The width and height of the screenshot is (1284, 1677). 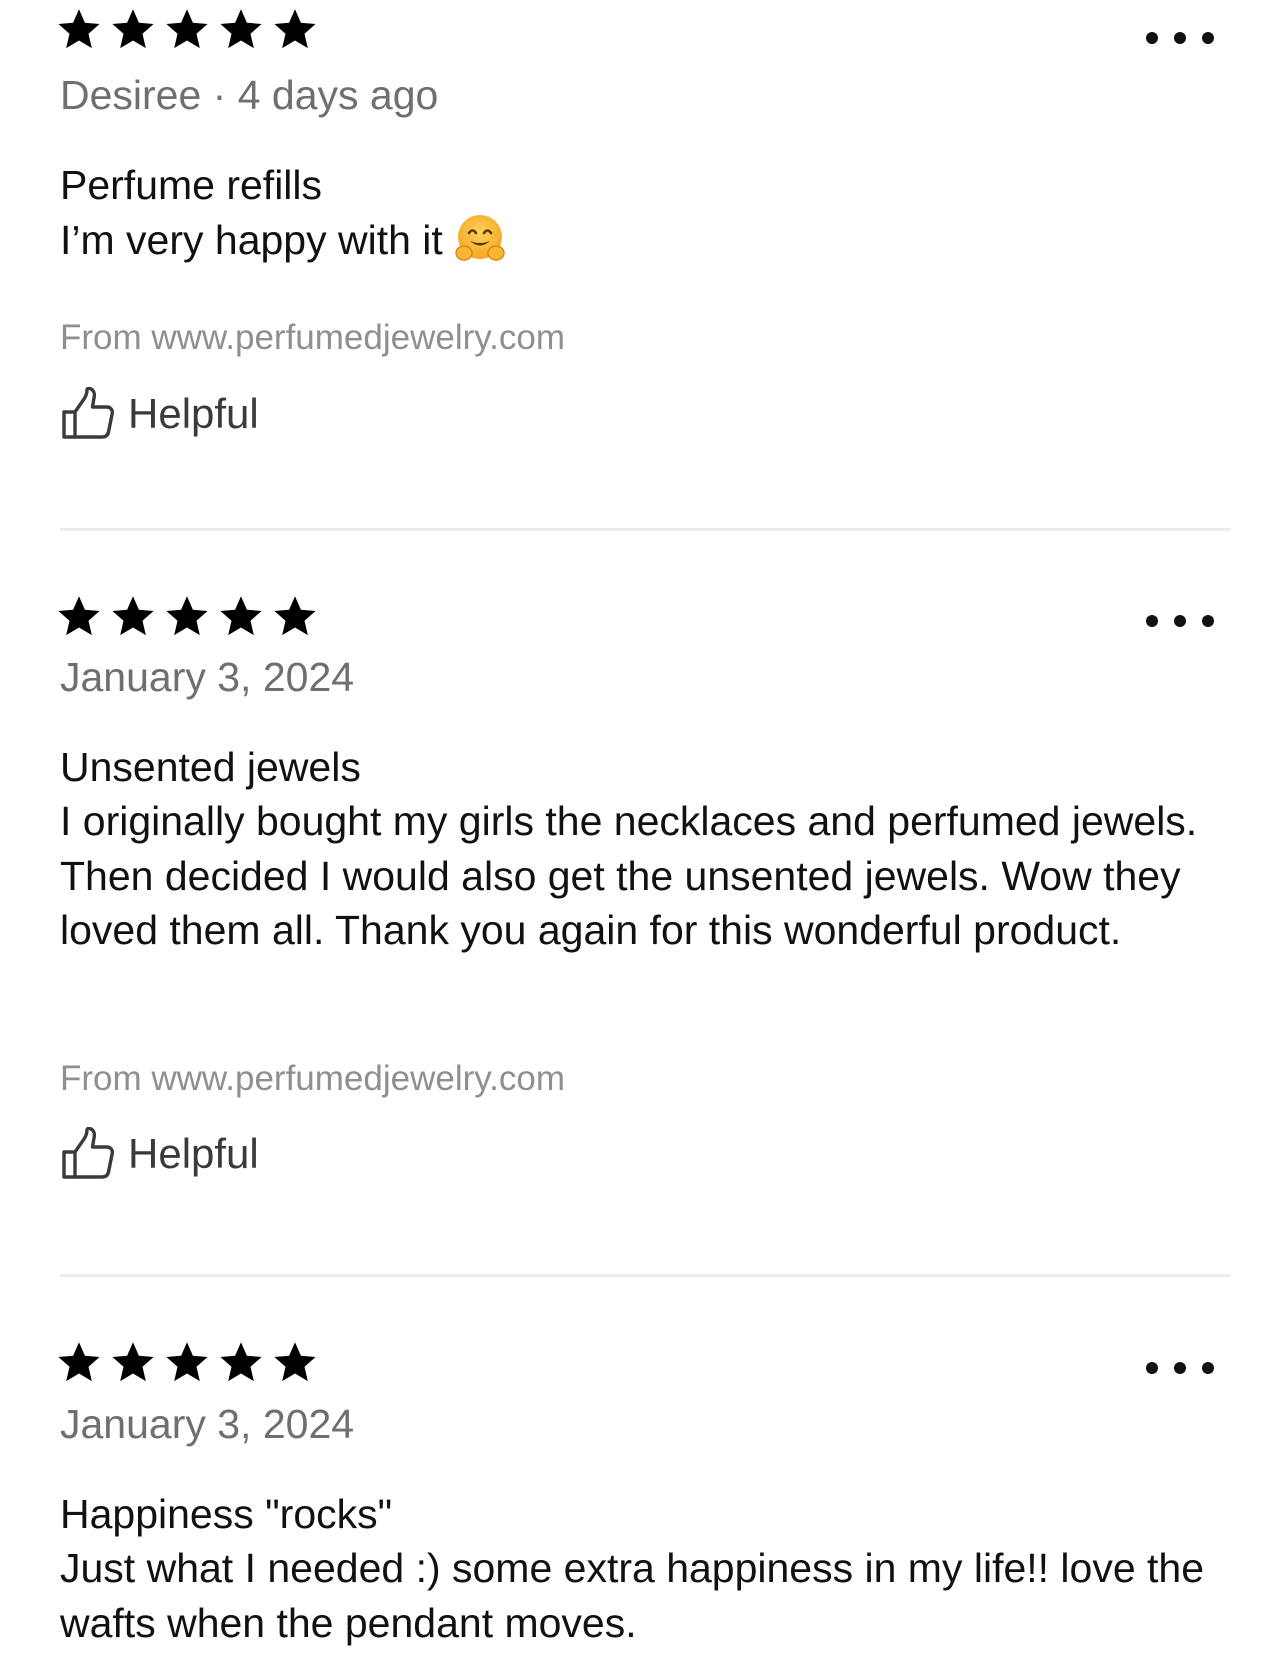 What do you see at coordinates (643, 240) in the screenshot?
I see `review-body: I’m very happy with it` at bounding box center [643, 240].